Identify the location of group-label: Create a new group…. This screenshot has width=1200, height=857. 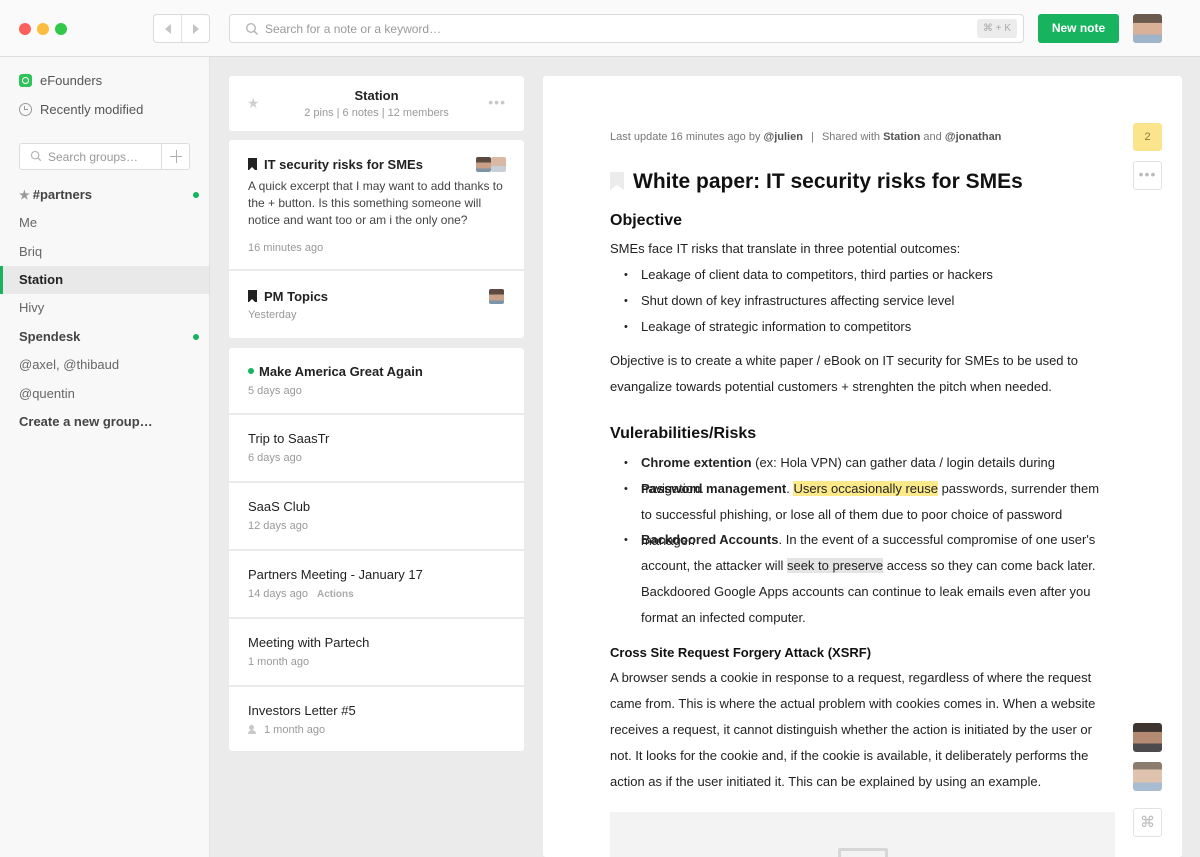
(86, 421).